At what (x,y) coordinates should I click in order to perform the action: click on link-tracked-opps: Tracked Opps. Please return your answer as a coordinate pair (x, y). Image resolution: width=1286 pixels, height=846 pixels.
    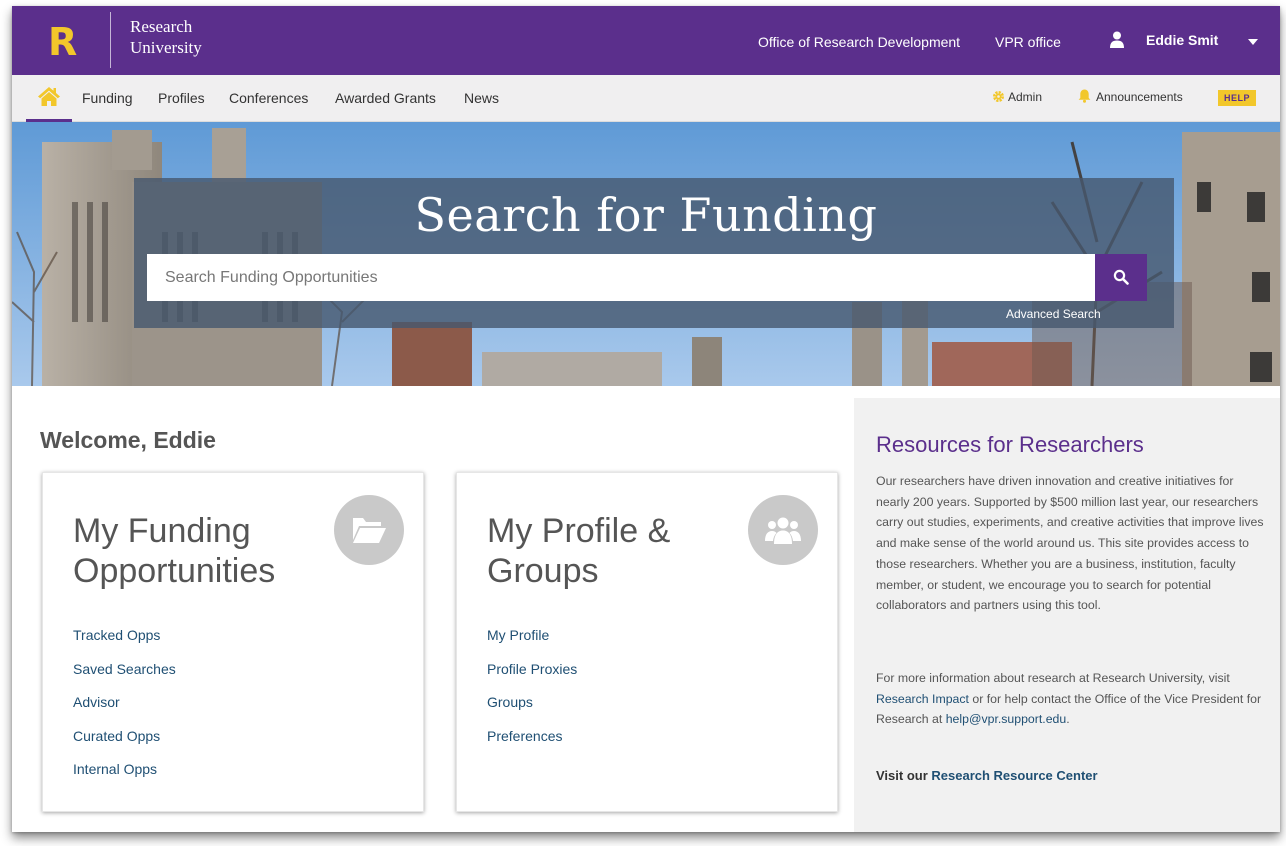
    Looking at the image, I should click on (116, 635).